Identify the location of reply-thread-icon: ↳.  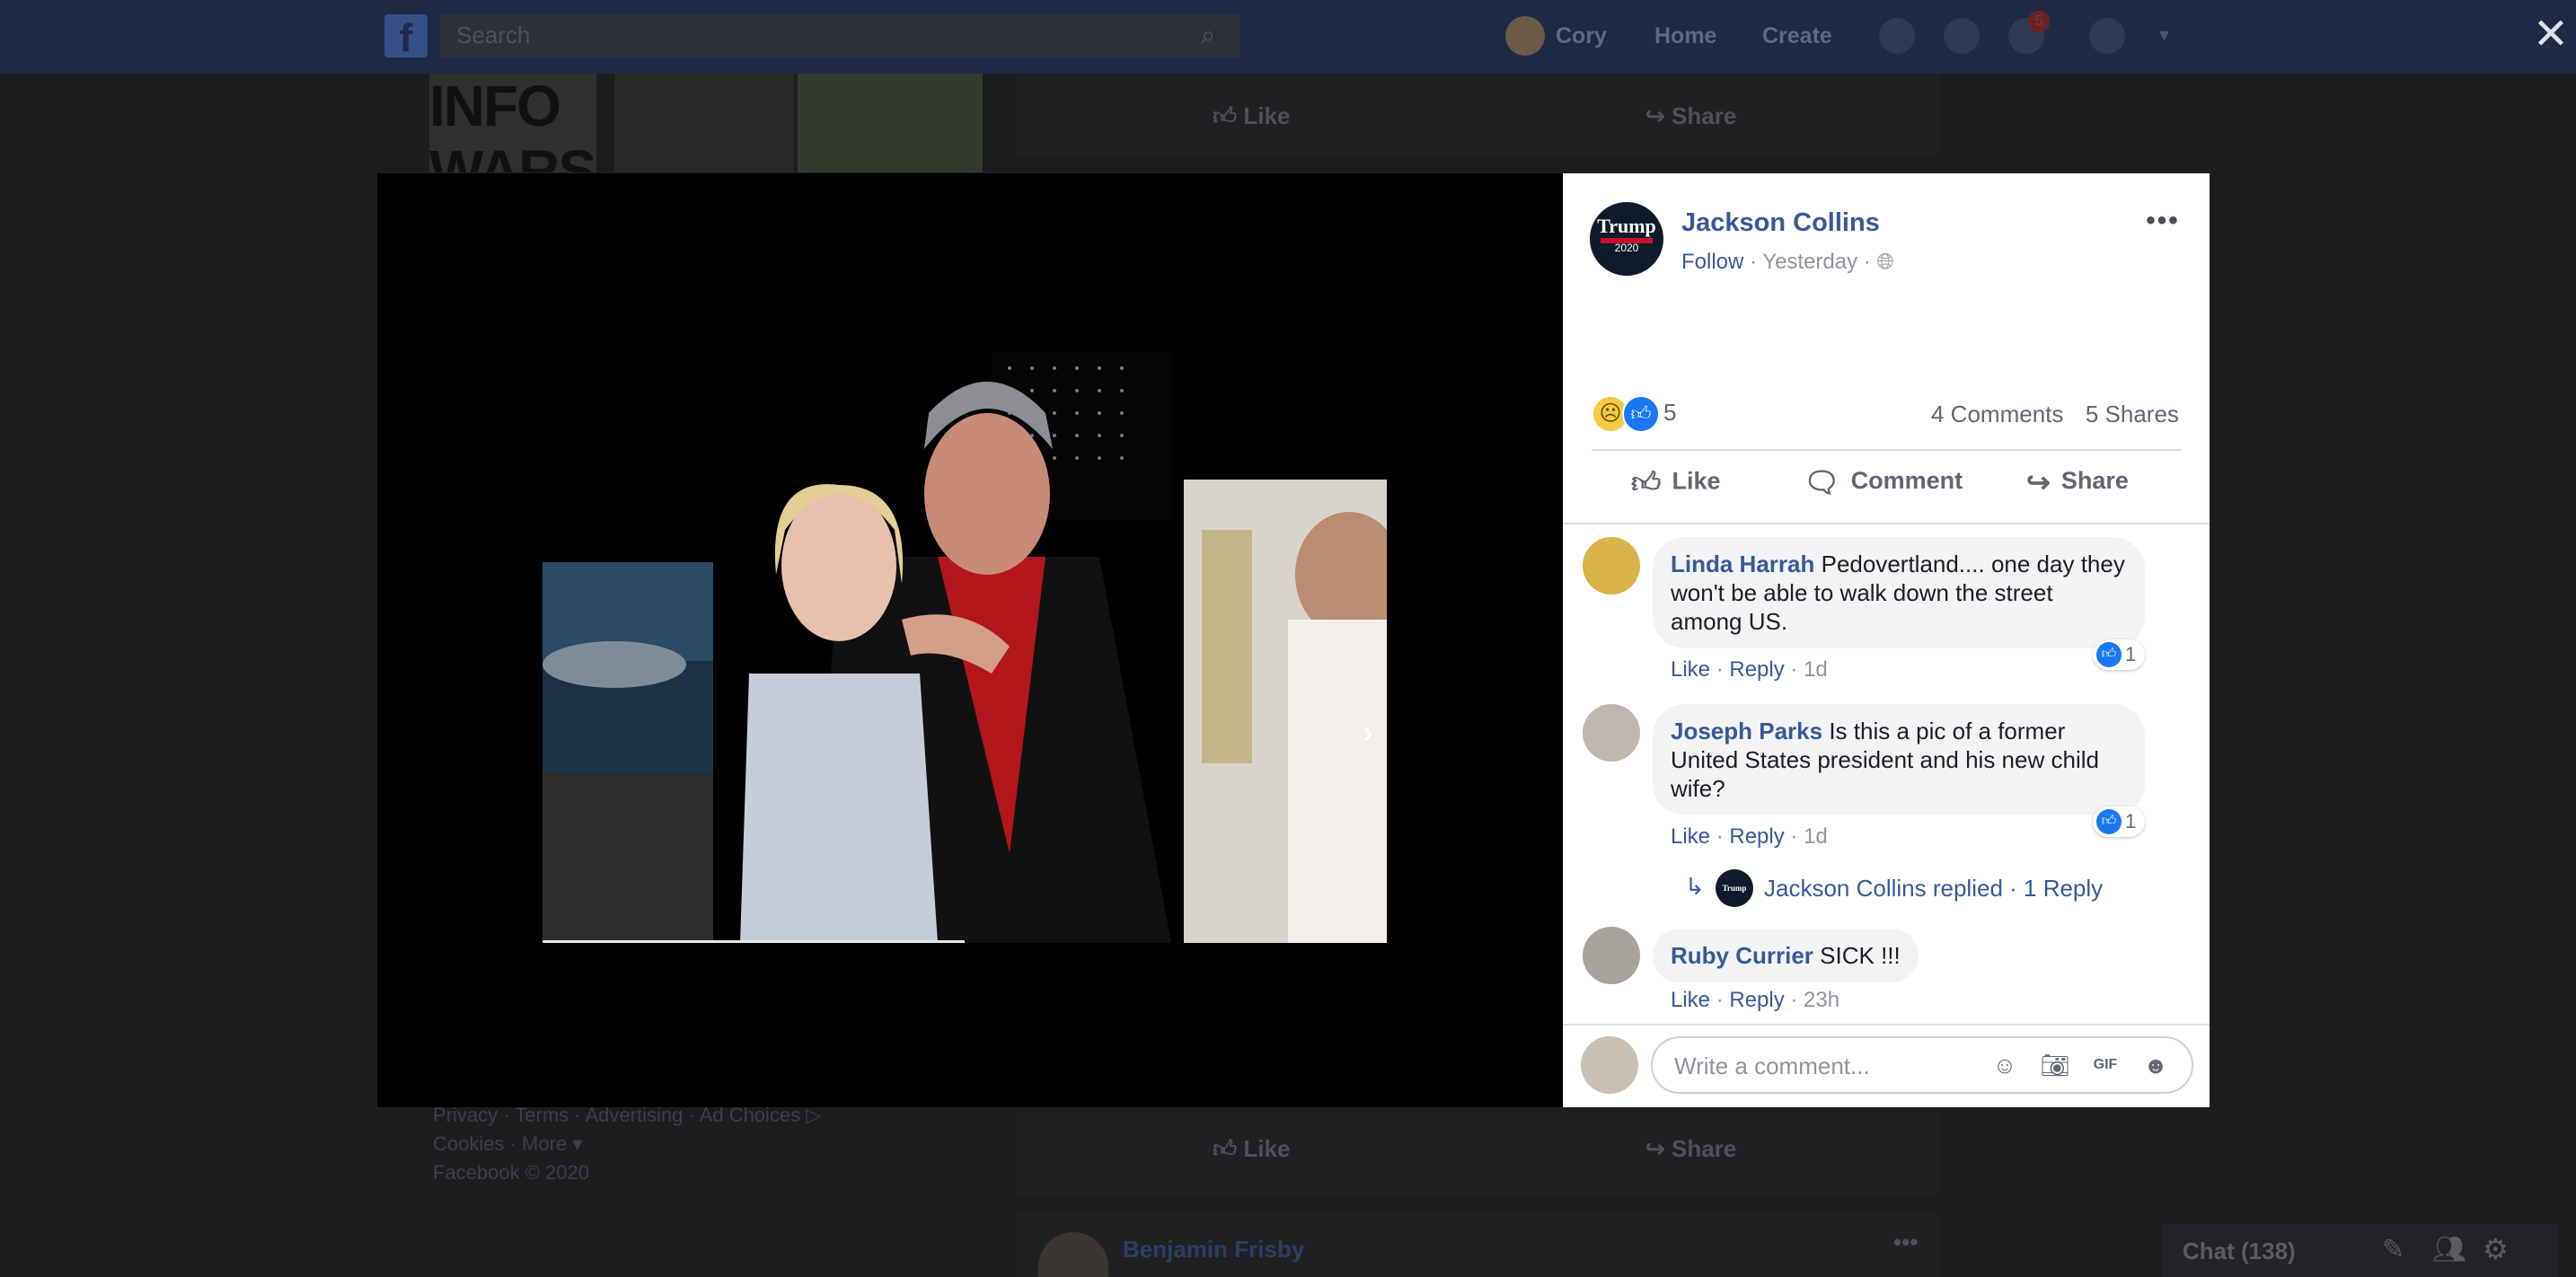
(1695, 887).